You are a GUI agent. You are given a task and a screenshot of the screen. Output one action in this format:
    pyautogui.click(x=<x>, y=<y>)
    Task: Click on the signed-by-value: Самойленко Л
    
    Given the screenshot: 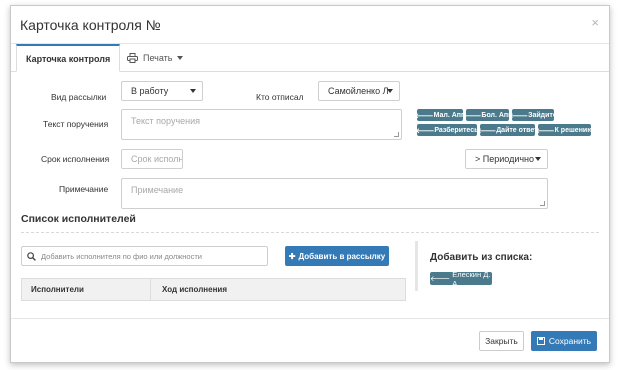 What is the action you would take?
    pyautogui.click(x=358, y=91)
    